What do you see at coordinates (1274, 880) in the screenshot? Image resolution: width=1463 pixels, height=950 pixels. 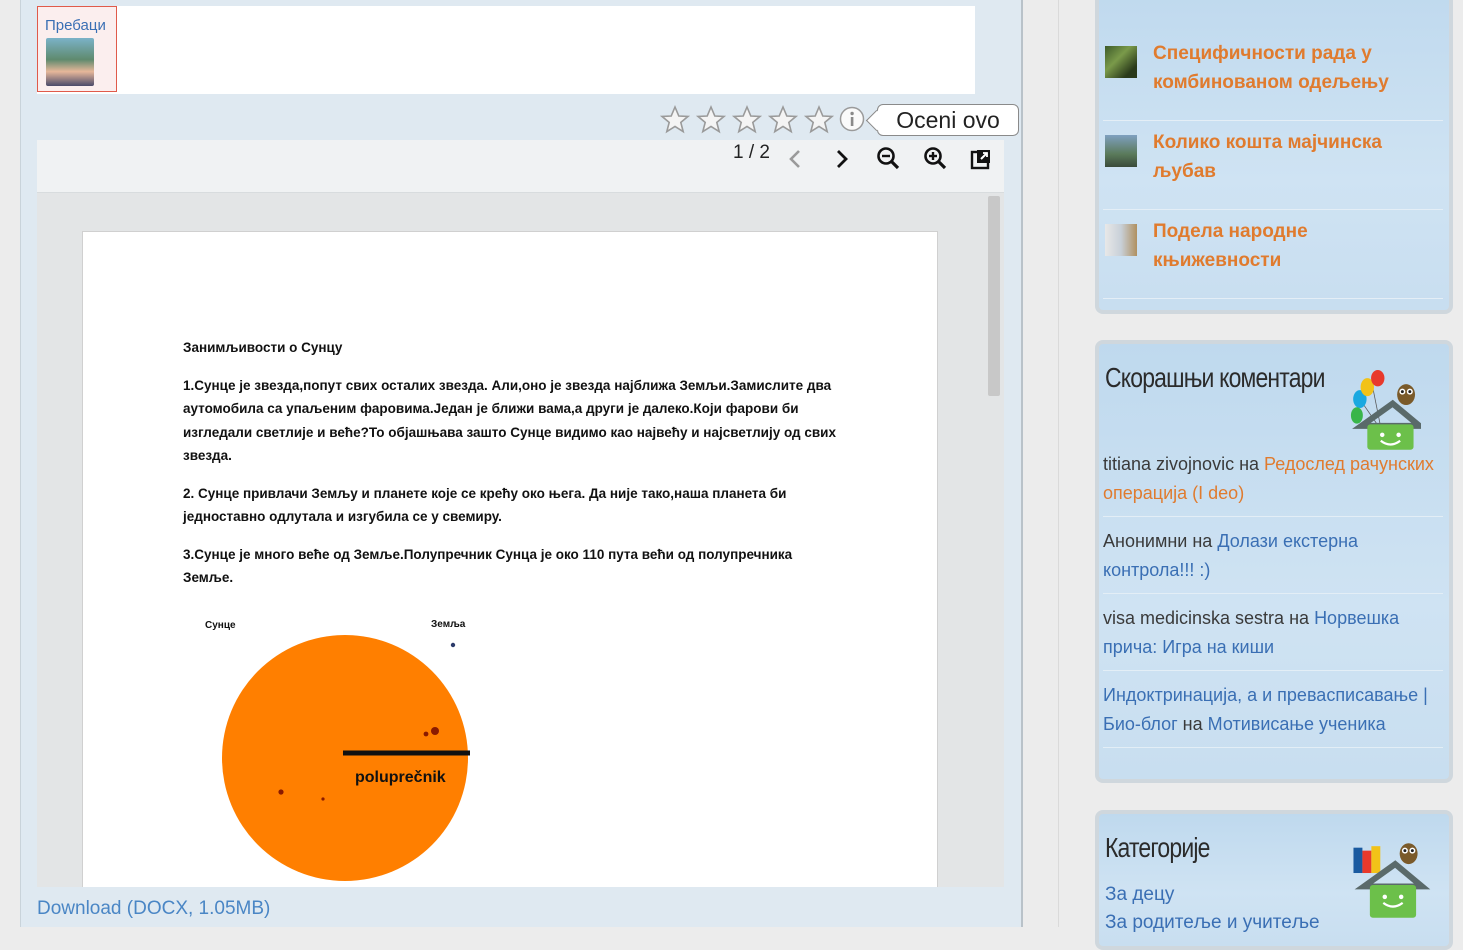 I see `categories-widget: Категорије За децу За родитеље и учитеље` at bounding box center [1274, 880].